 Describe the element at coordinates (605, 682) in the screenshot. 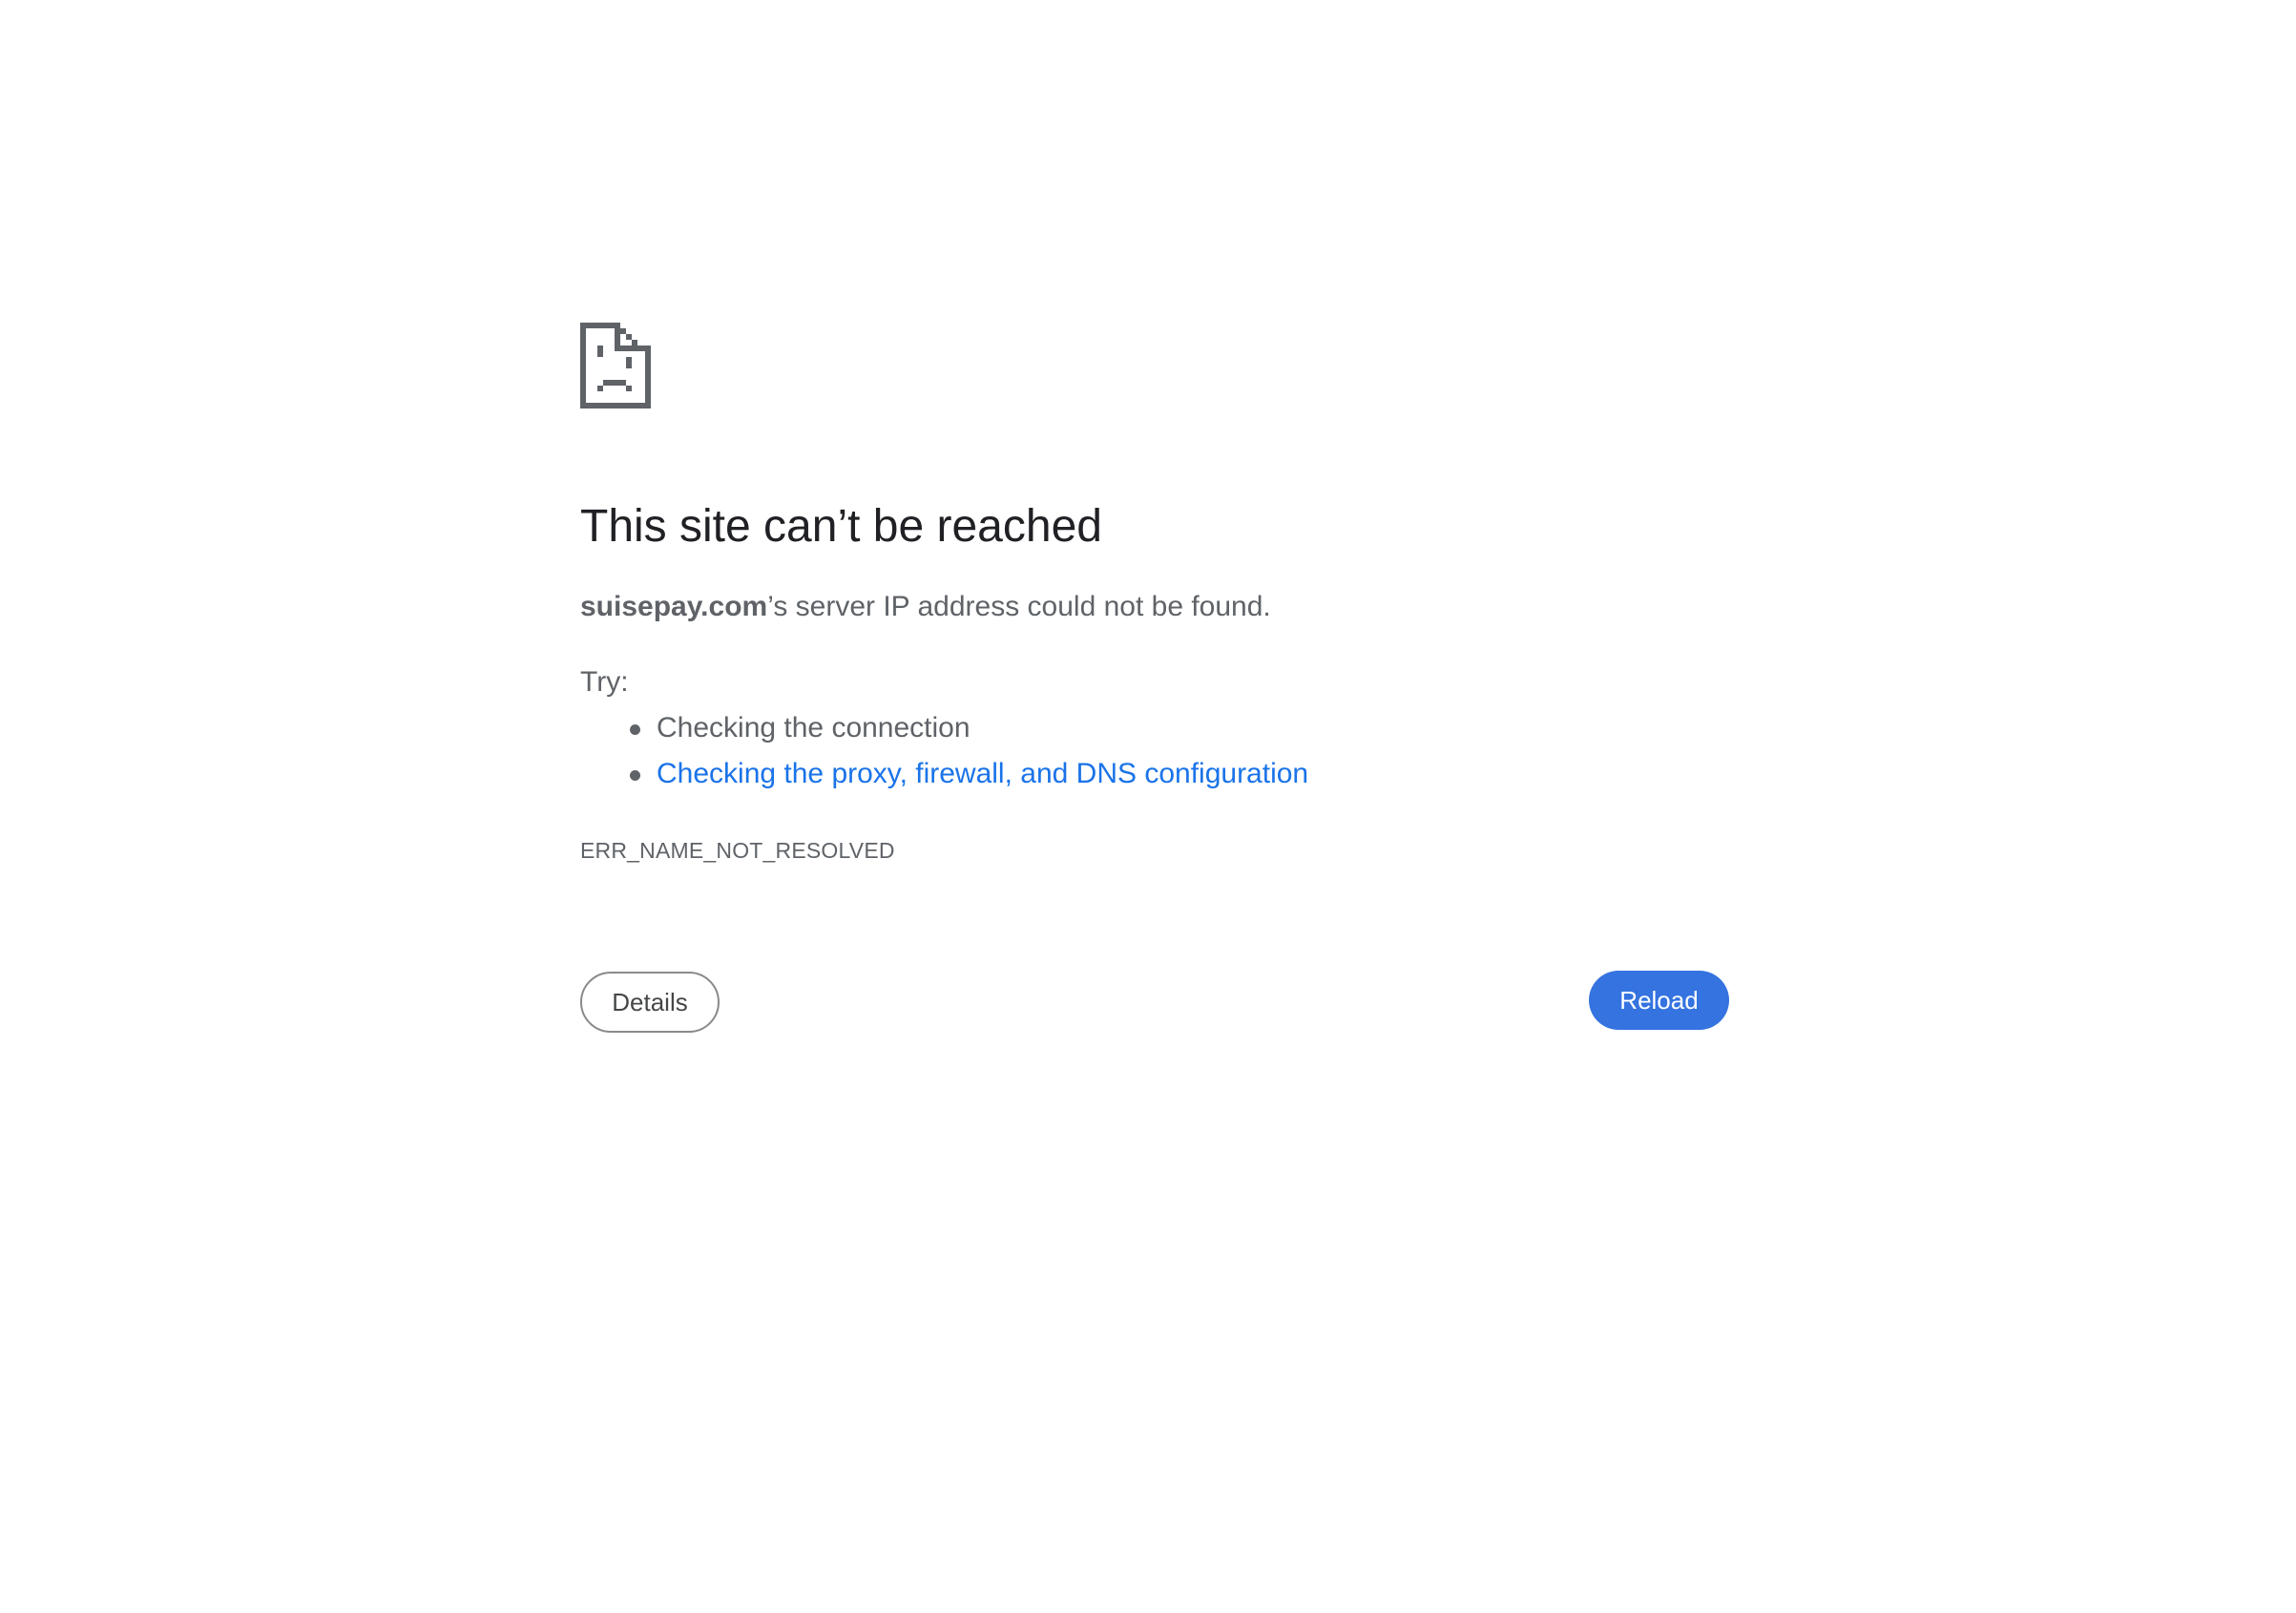

I see `try-label: Try:` at that location.